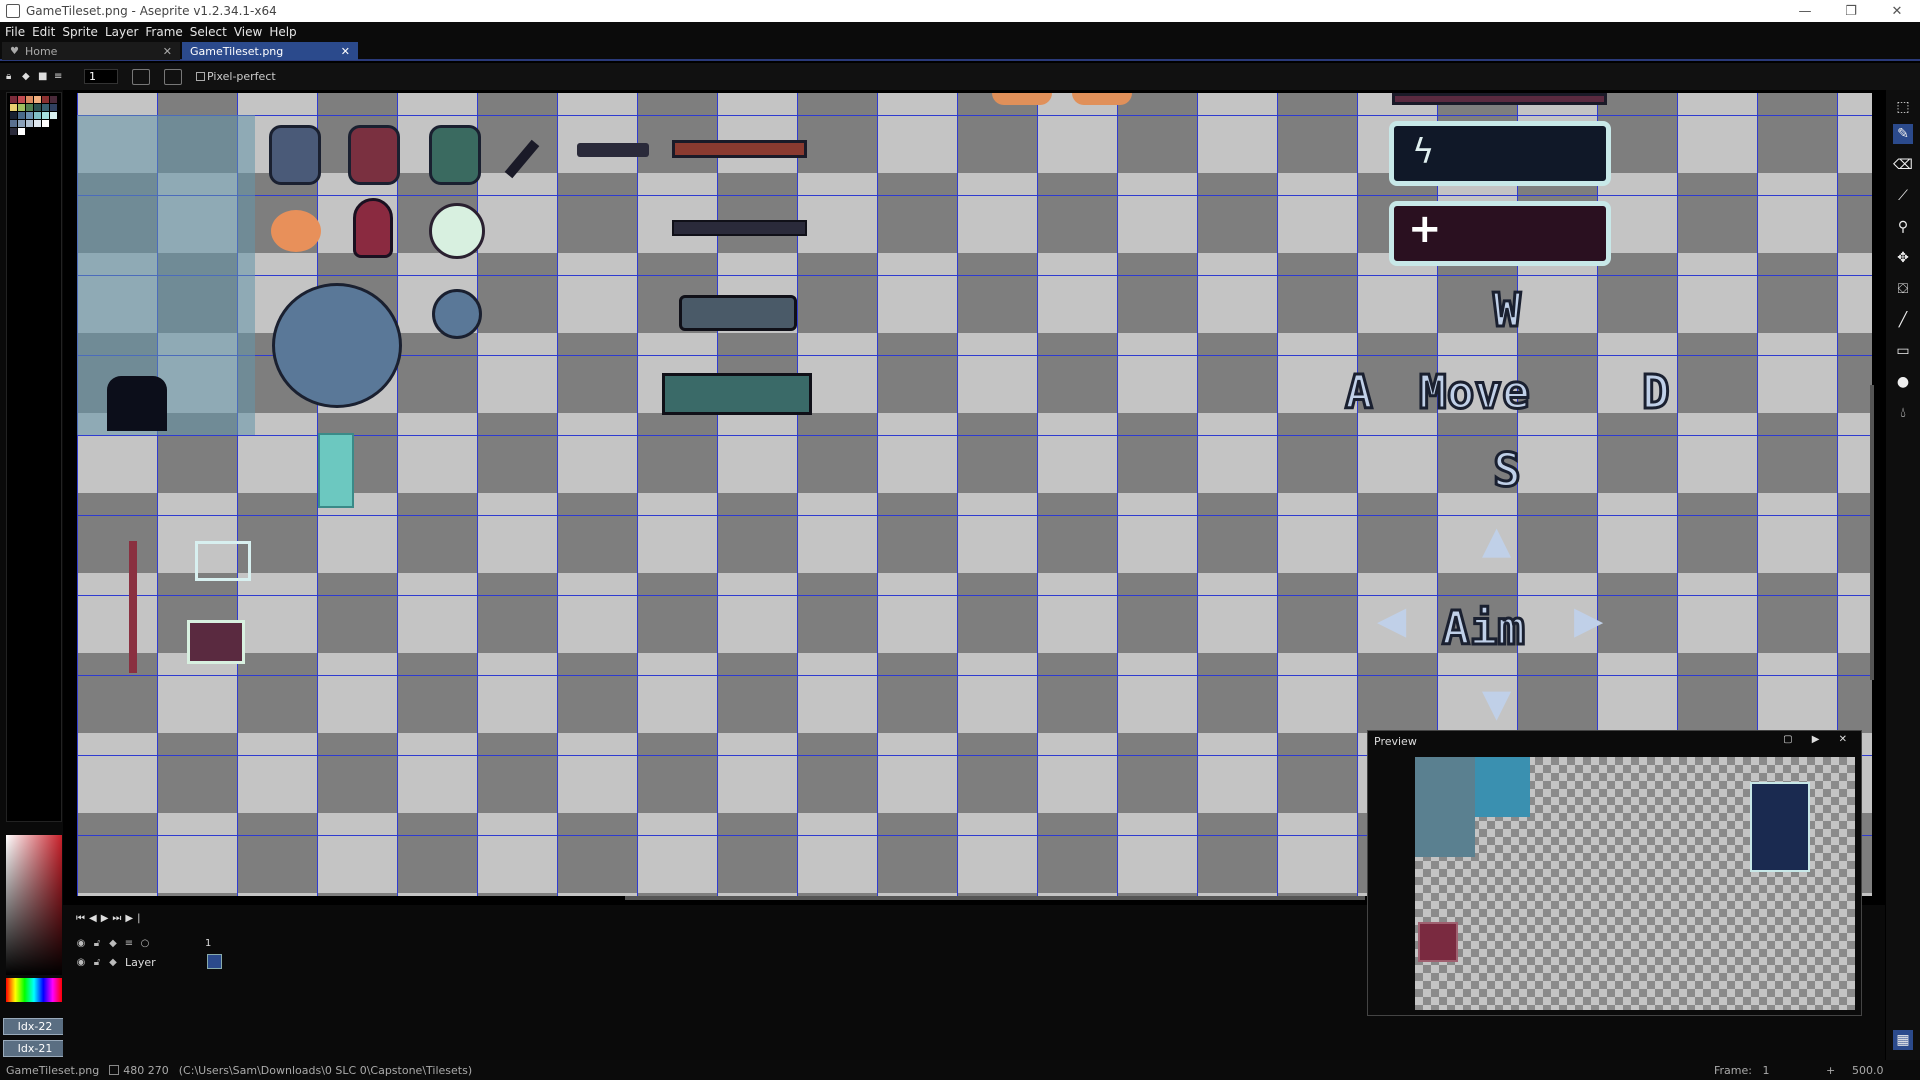 The image size is (1920, 1080). Describe the element at coordinates (1868, 1070) in the screenshot. I see `zoom-level: 500.0` at that location.